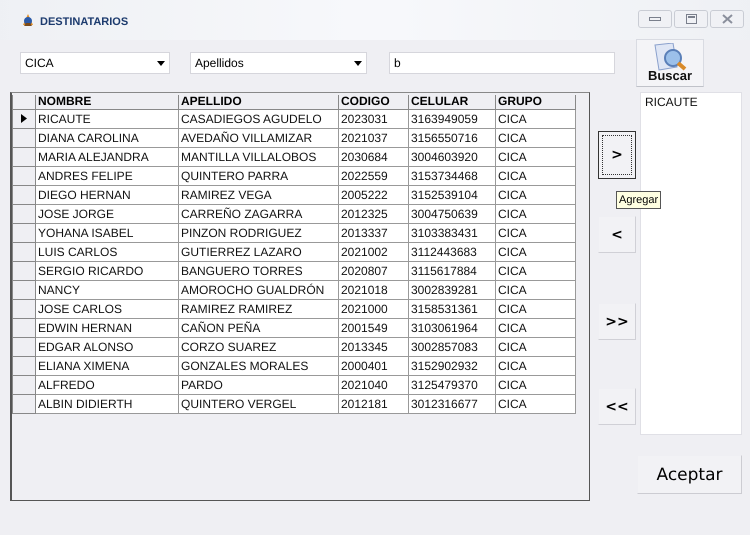  What do you see at coordinates (452, 270) in the screenshot?
I see `table-cell: 3115617884` at bounding box center [452, 270].